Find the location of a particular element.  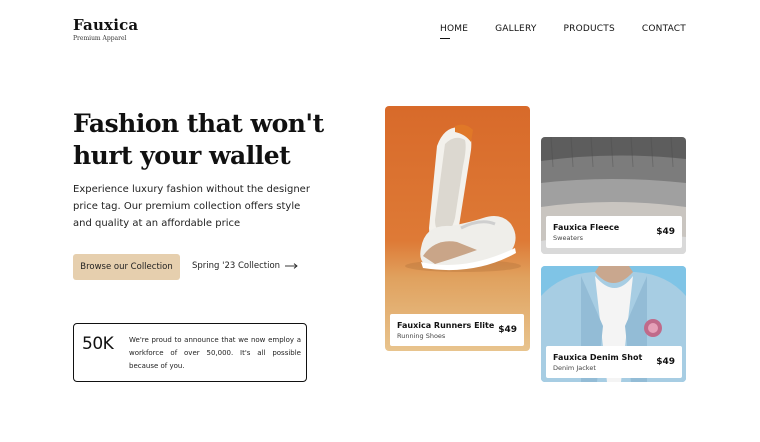

product-name: Fauxica Runners Elite is located at coordinates (446, 325).